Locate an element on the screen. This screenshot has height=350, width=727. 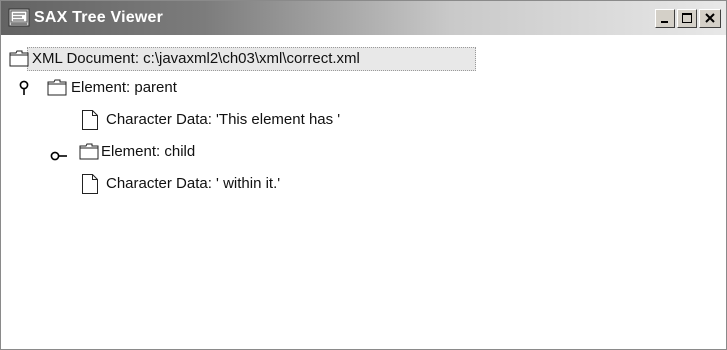
minimize-button is located at coordinates (665, 18).